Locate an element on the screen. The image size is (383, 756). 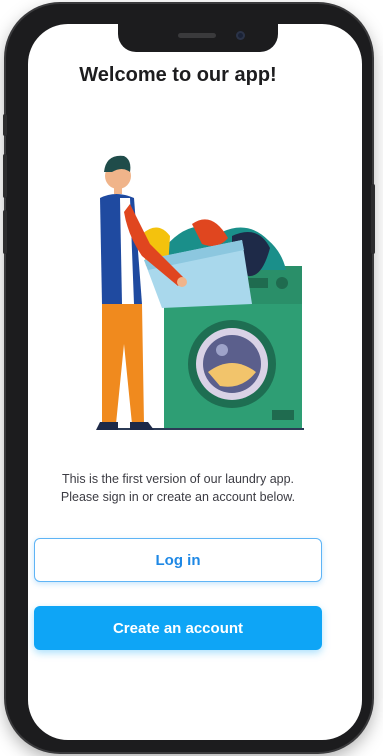
login-button: Log in is located at coordinates (178, 560).